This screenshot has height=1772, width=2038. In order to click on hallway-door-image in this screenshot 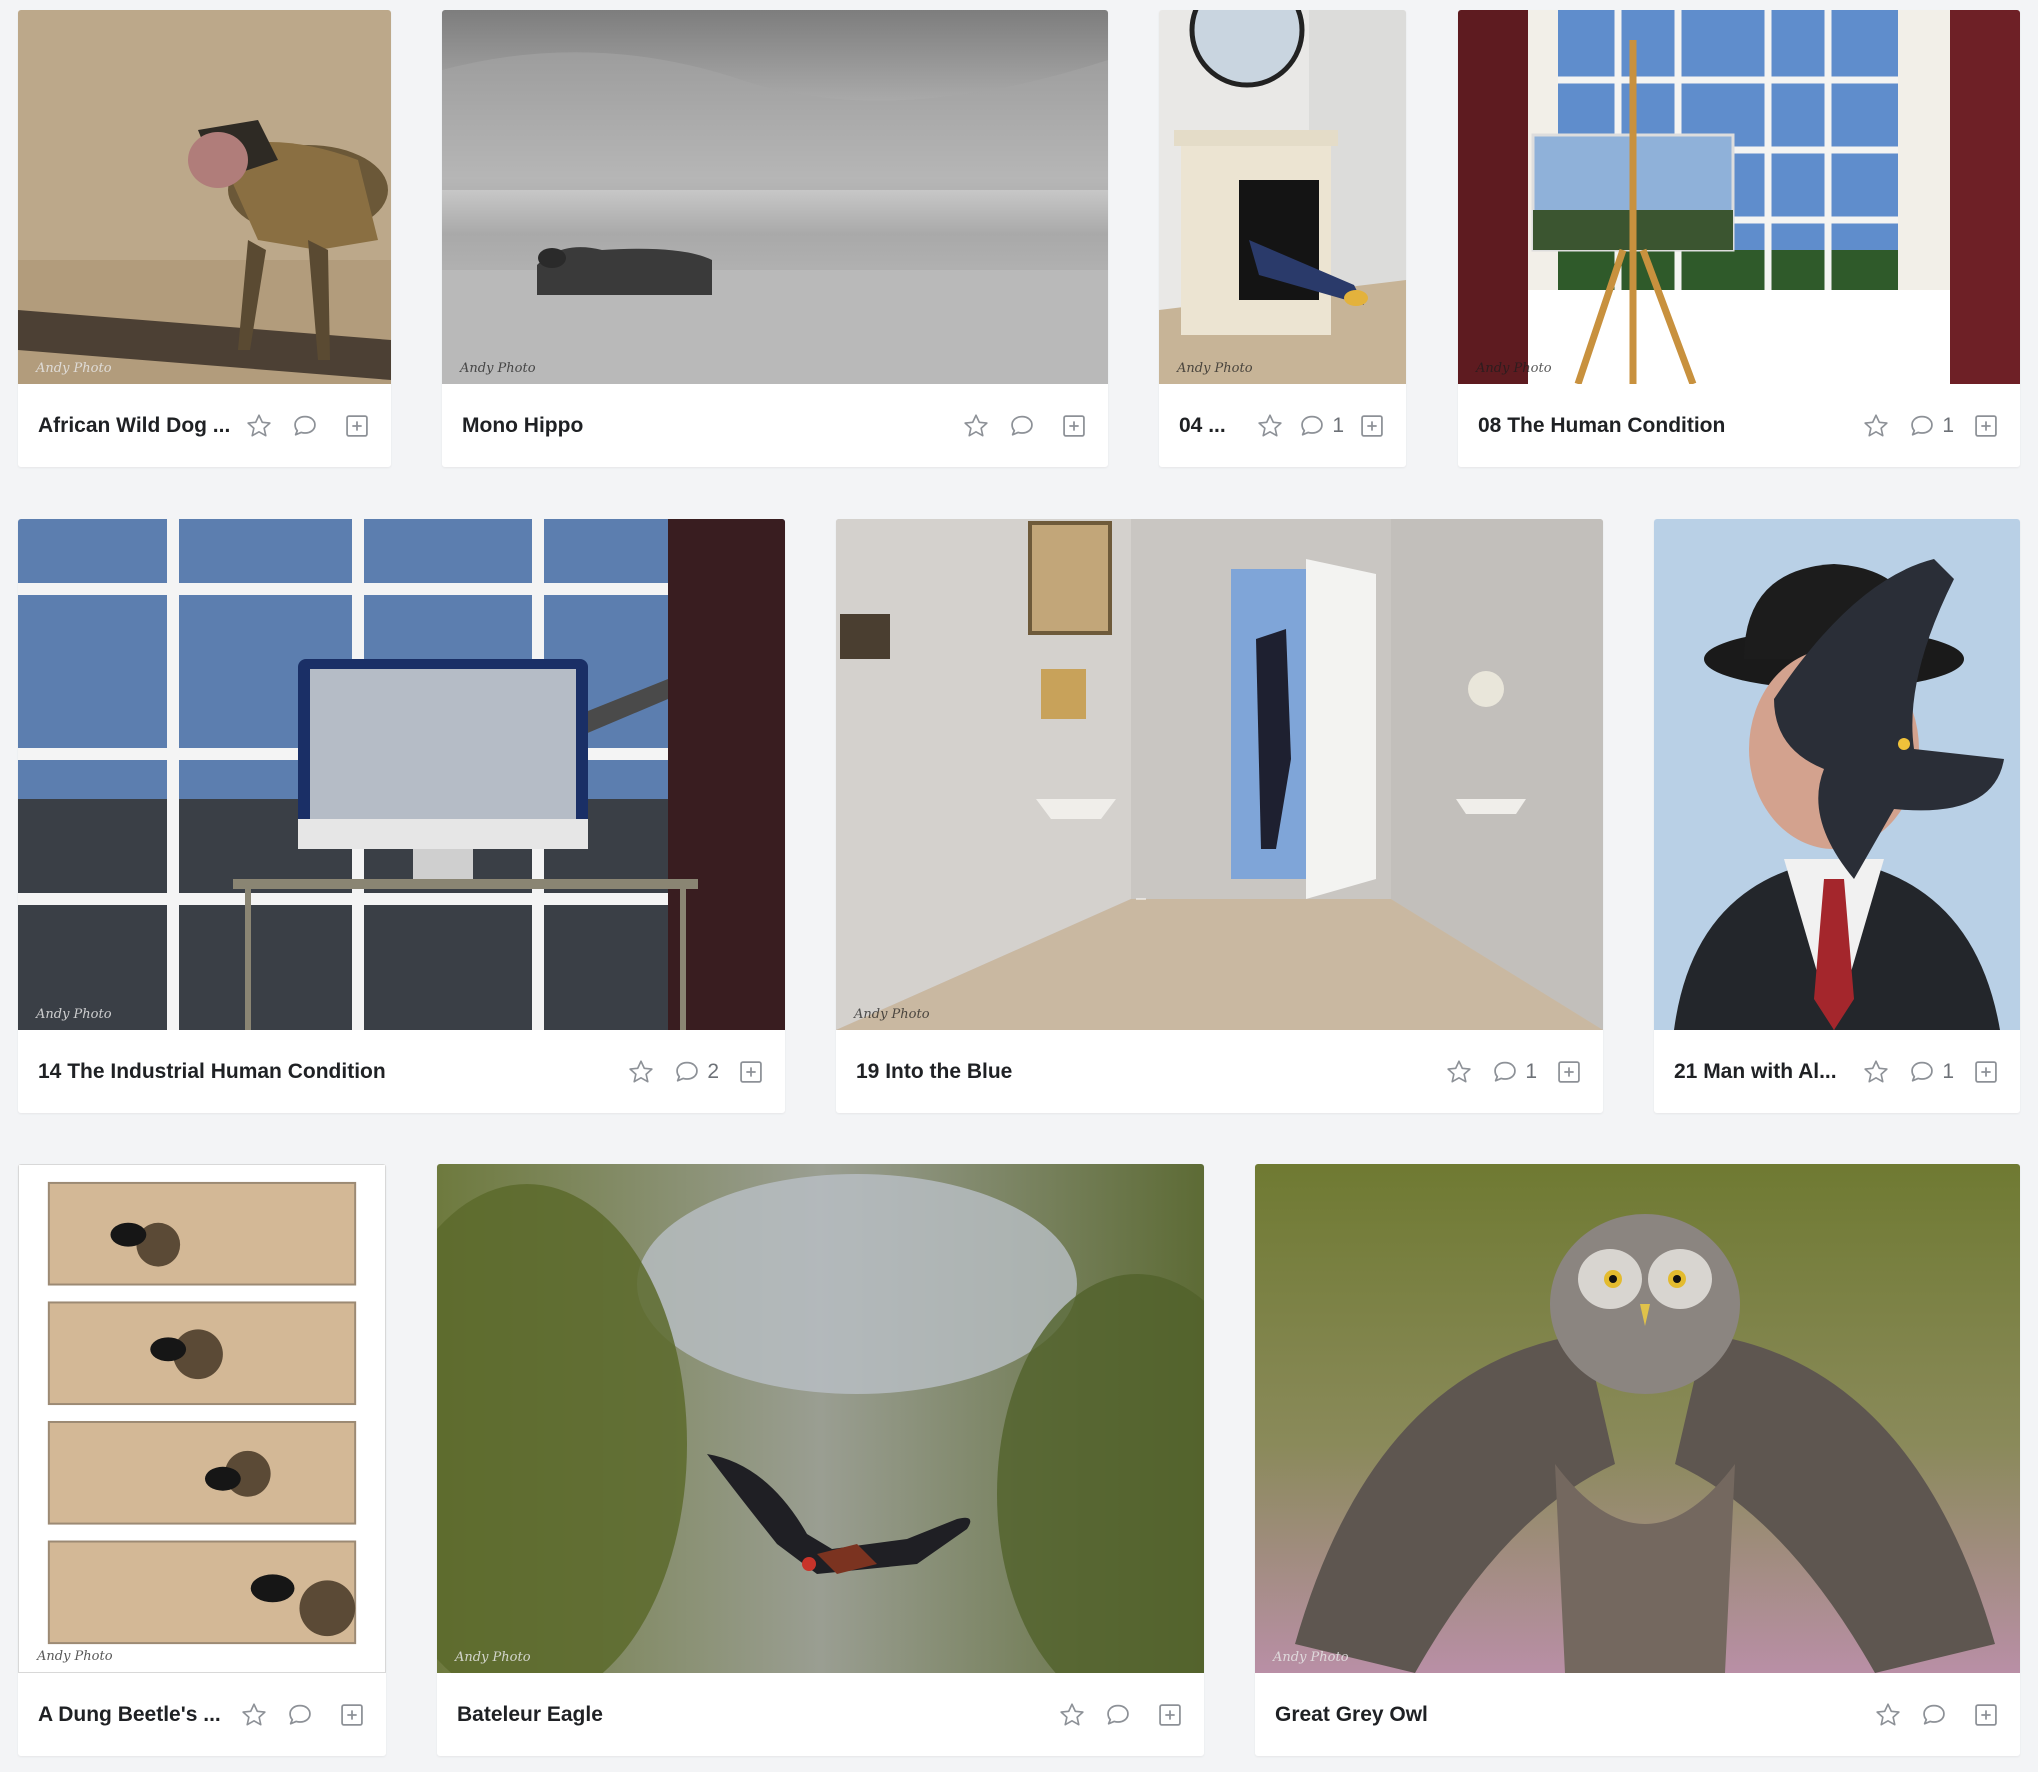, I will do `click(1219, 774)`.